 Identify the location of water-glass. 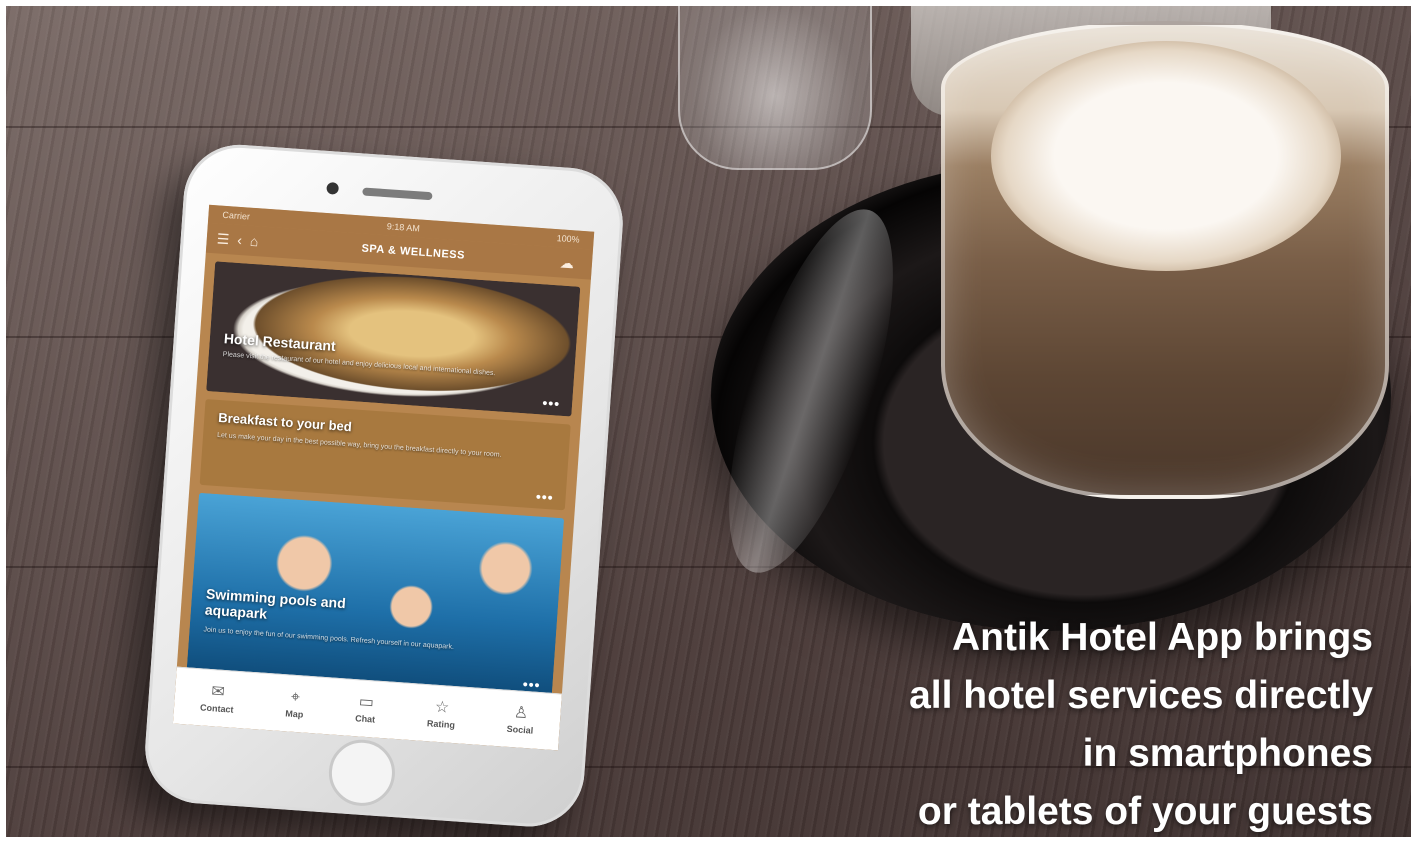
(775, 88).